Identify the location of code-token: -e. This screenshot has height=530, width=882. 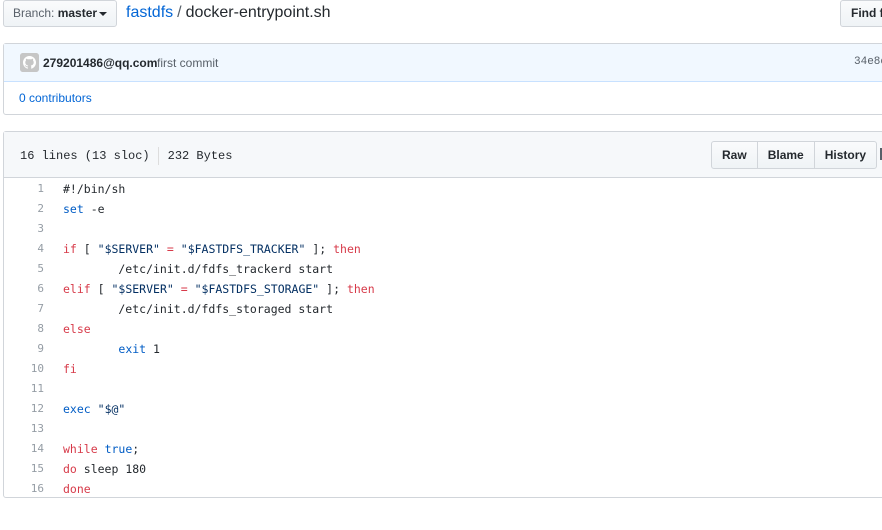
(94, 209).